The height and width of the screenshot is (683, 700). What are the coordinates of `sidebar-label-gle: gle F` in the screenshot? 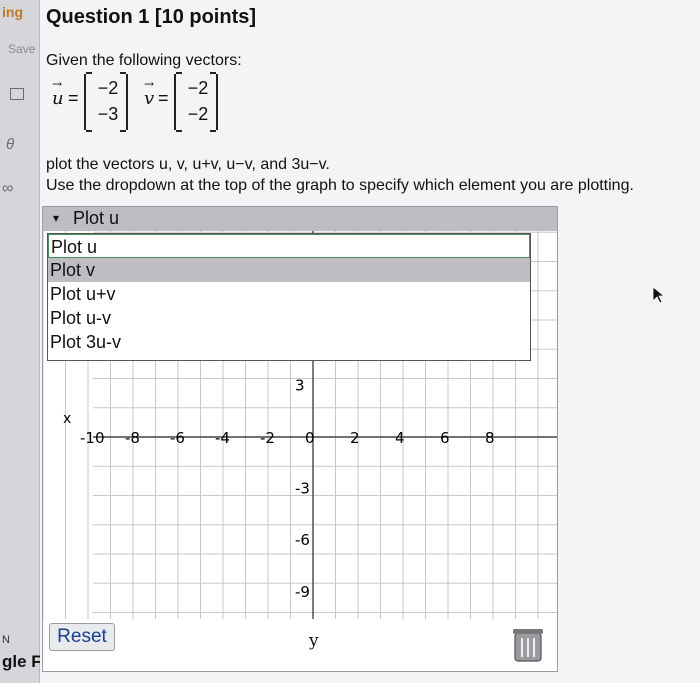 It's located at (22, 661).